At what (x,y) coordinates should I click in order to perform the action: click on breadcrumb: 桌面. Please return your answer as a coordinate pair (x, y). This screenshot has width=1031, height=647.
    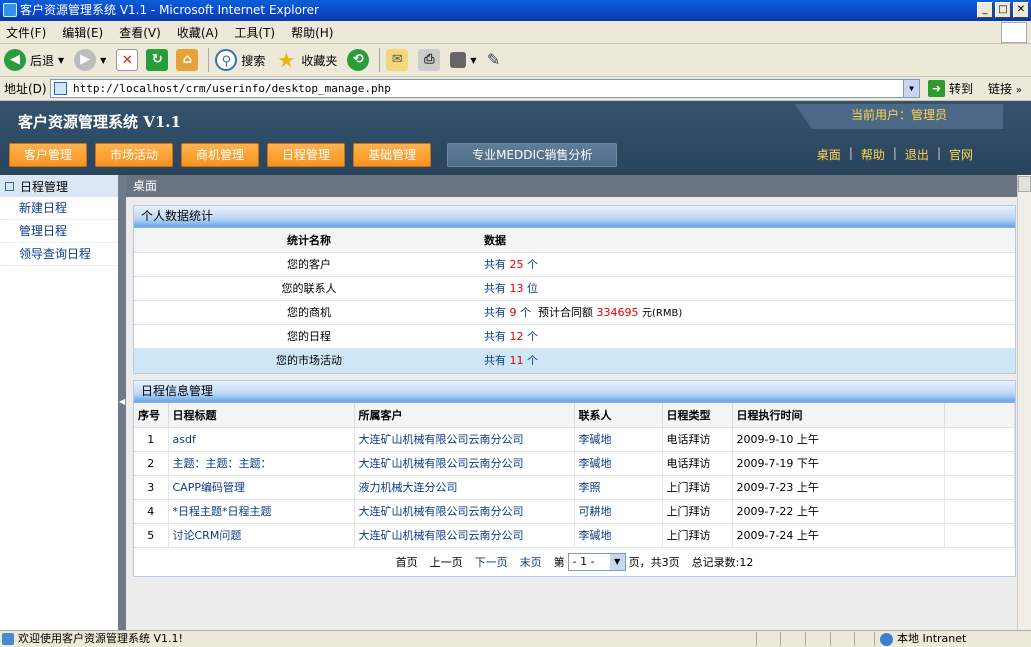
    Looking at the image, I should click on (571, 186).